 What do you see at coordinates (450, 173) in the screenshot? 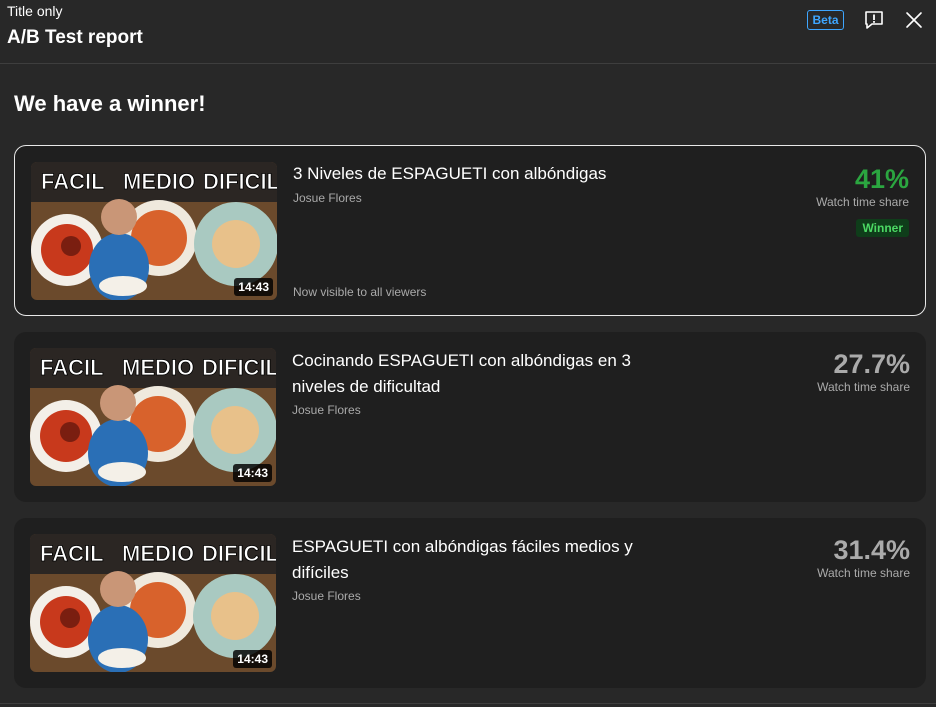
I see `video-title: 3 Niveles de ESPAGUETI con albóndigas` at bounding box center [450, 173].